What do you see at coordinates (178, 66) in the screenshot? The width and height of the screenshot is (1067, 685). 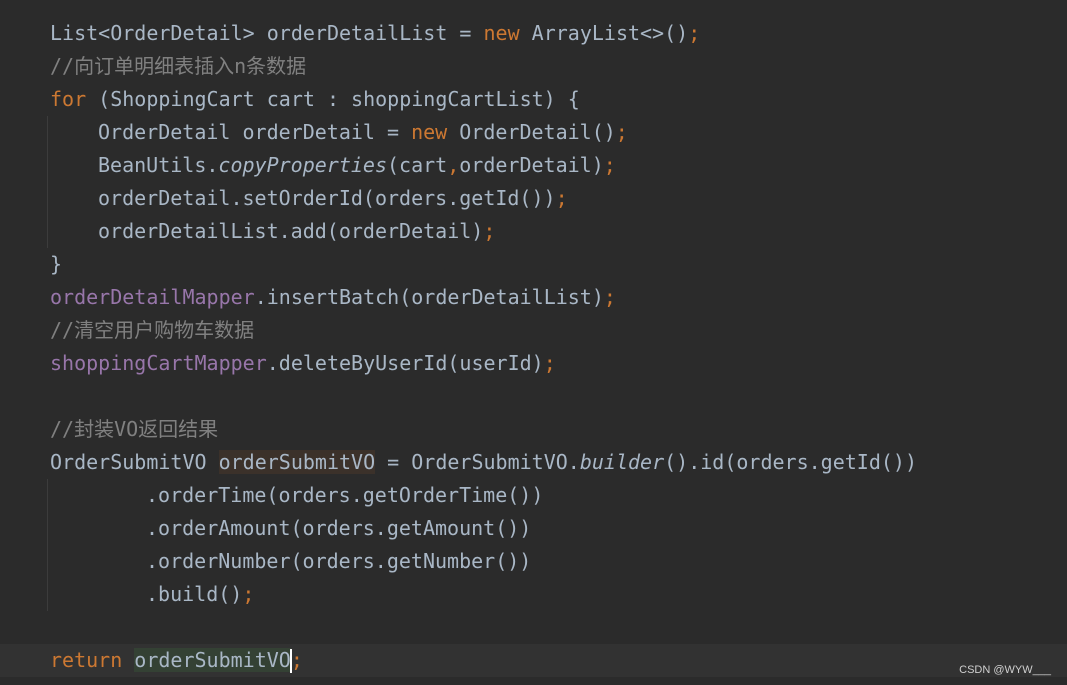 I see `code-line-2: //向订单明细表插入n条数据` at bounding box center [178, 66].